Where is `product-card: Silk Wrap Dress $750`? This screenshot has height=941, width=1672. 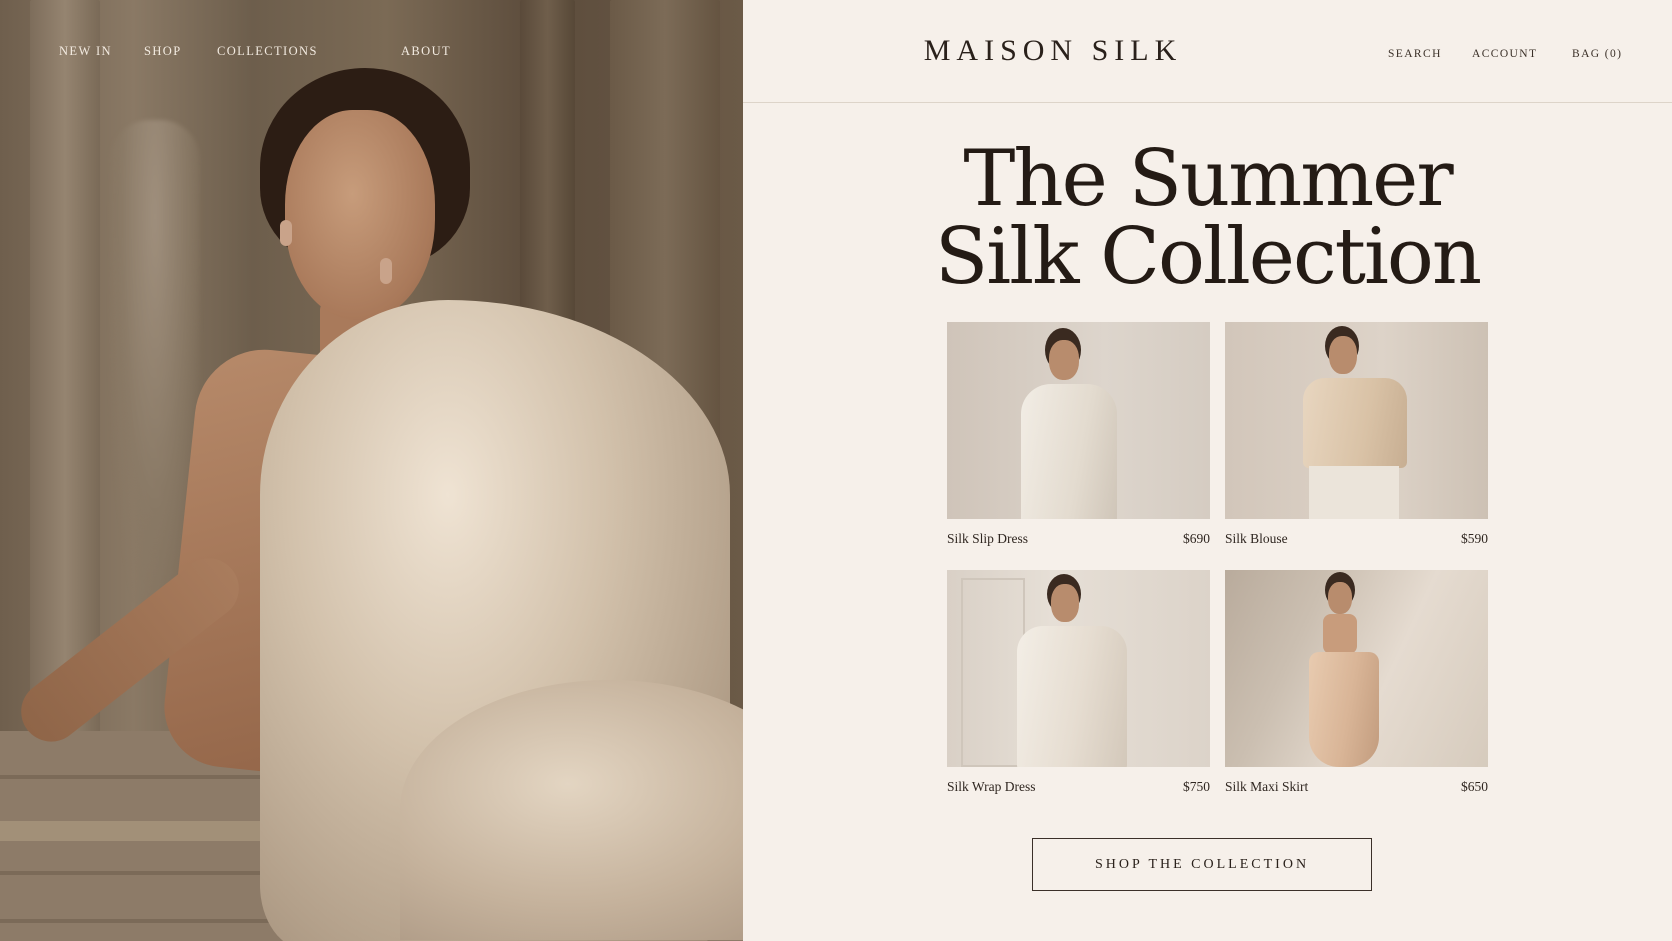
product-card: Silk Wrap Dress $750 is located at coordinates (1078, 682).